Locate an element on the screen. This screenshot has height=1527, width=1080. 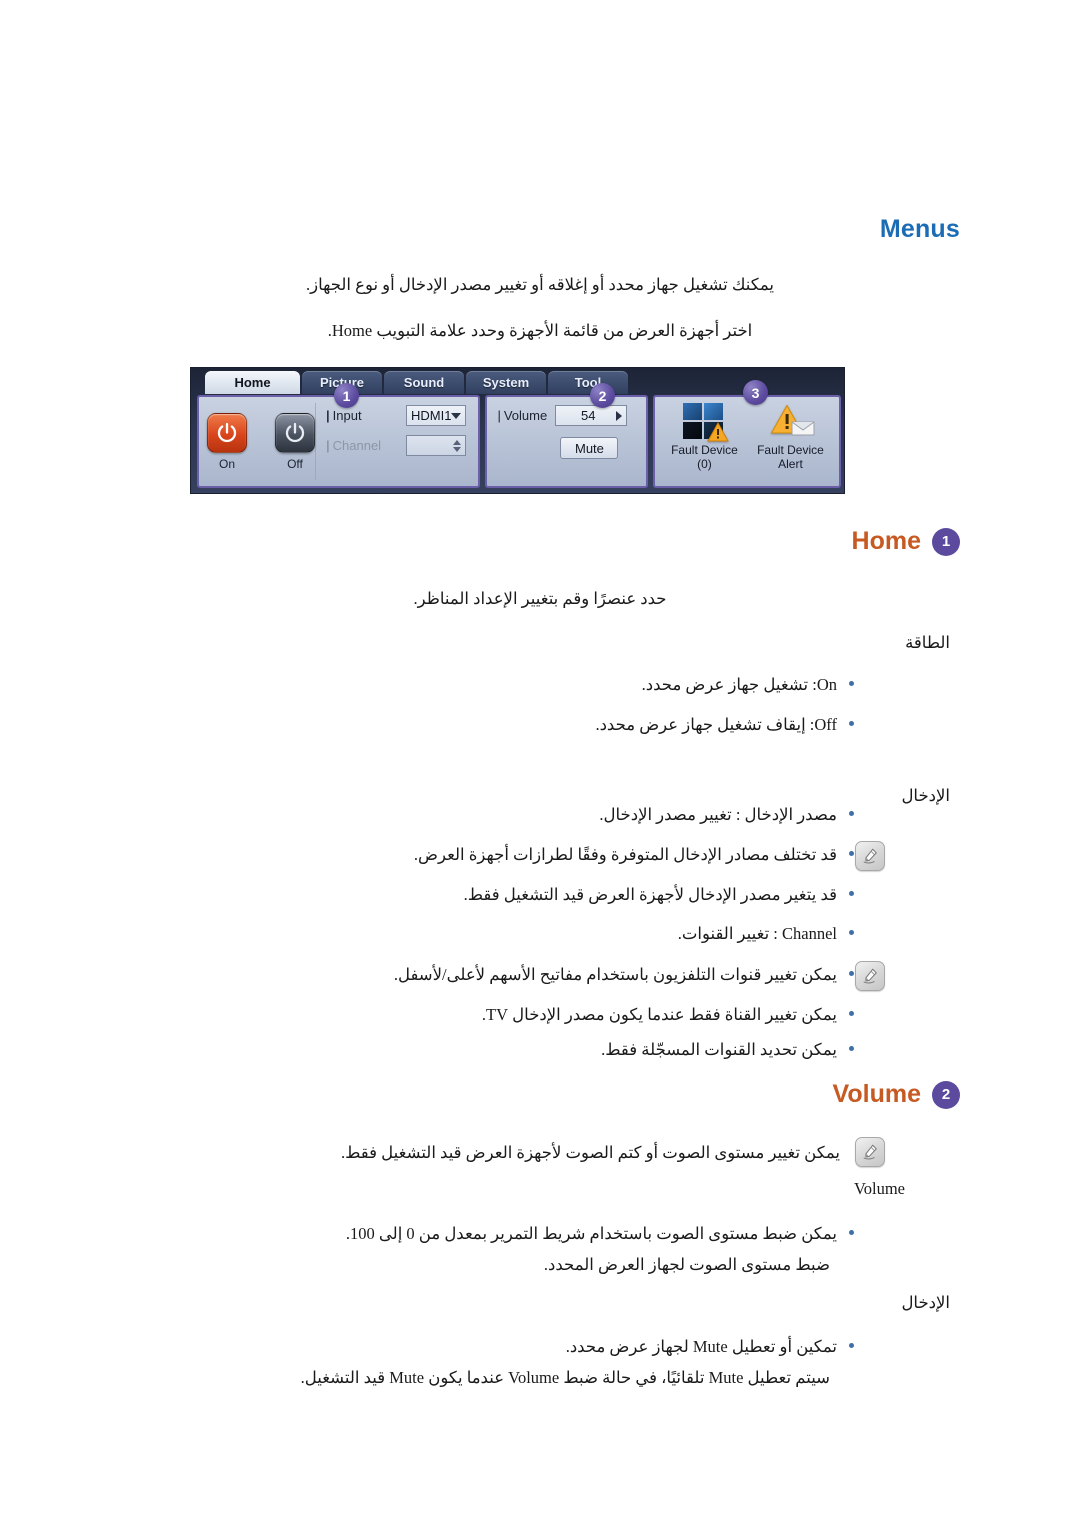
volume-value: 54 is located at coordinates (588, 415).